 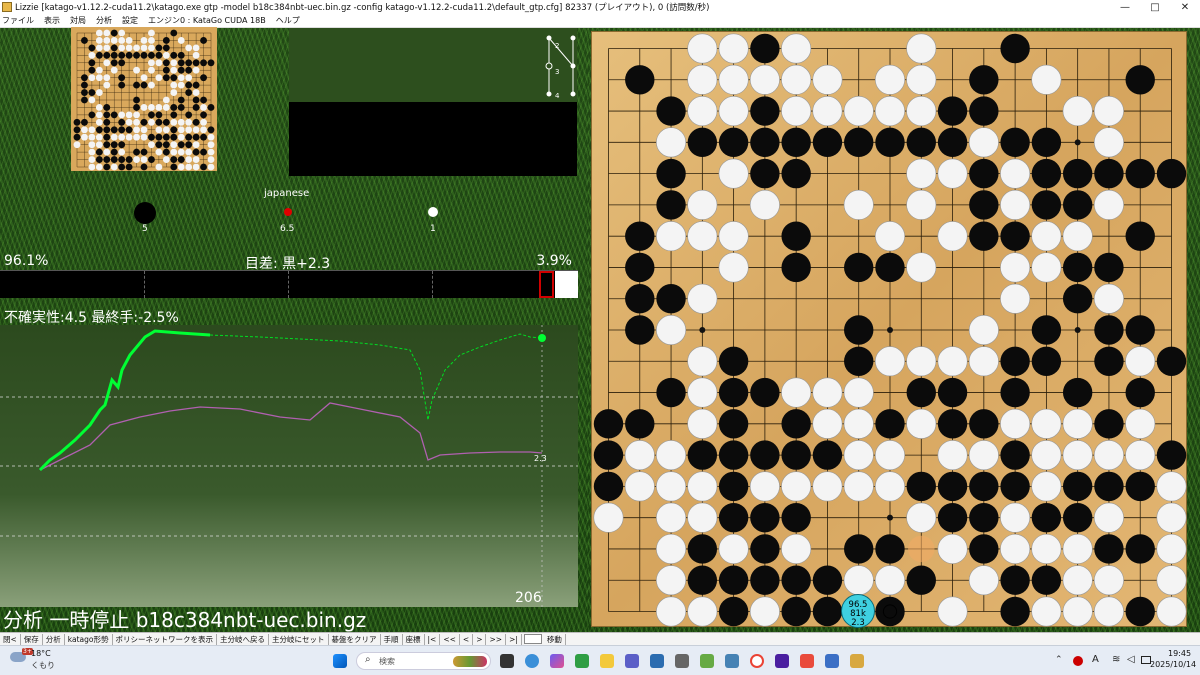 What do you see at coordinates (467, 639) in the screenshot?
I see `back-one-button: <` at bounding box center [467, 639].